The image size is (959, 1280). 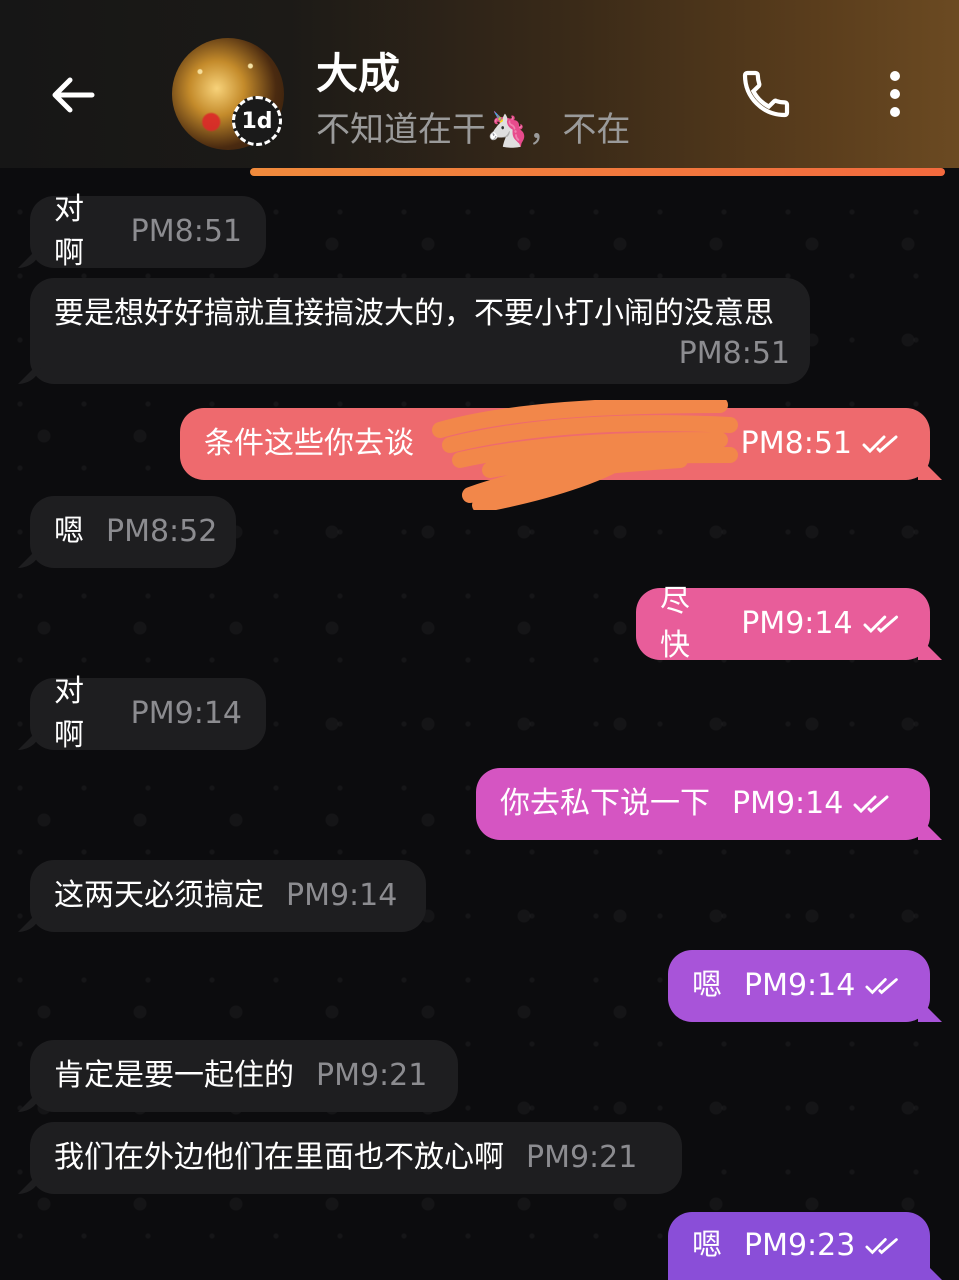 I want to click on message-bubble-incoming: 嗯 PM8:52, so click(x=133, y=532).